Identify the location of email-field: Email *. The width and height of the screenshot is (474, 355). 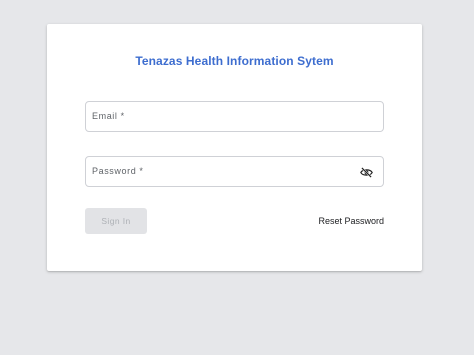
(234, 116).